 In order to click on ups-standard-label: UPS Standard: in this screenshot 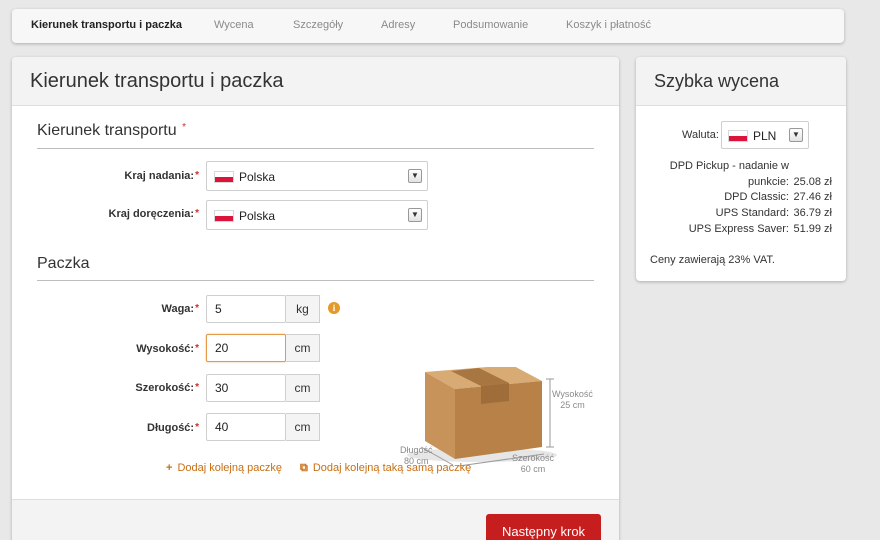, I will do `click(752, 213)`.